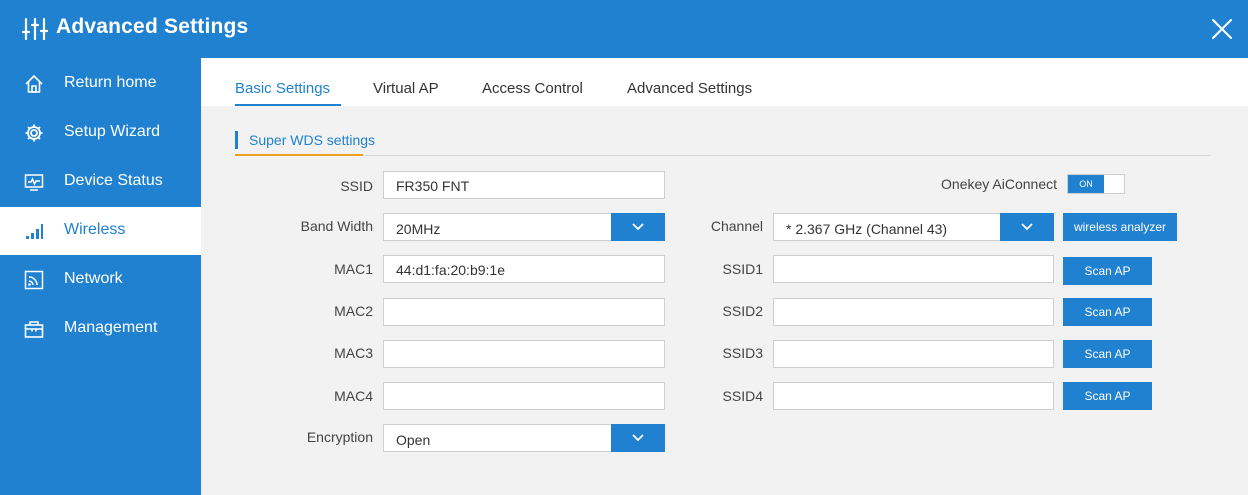  What do you see at coordinates (111, 327) in the screenshot?
I see `sidebar-item-label: Management` at bounding box center [111, 327].